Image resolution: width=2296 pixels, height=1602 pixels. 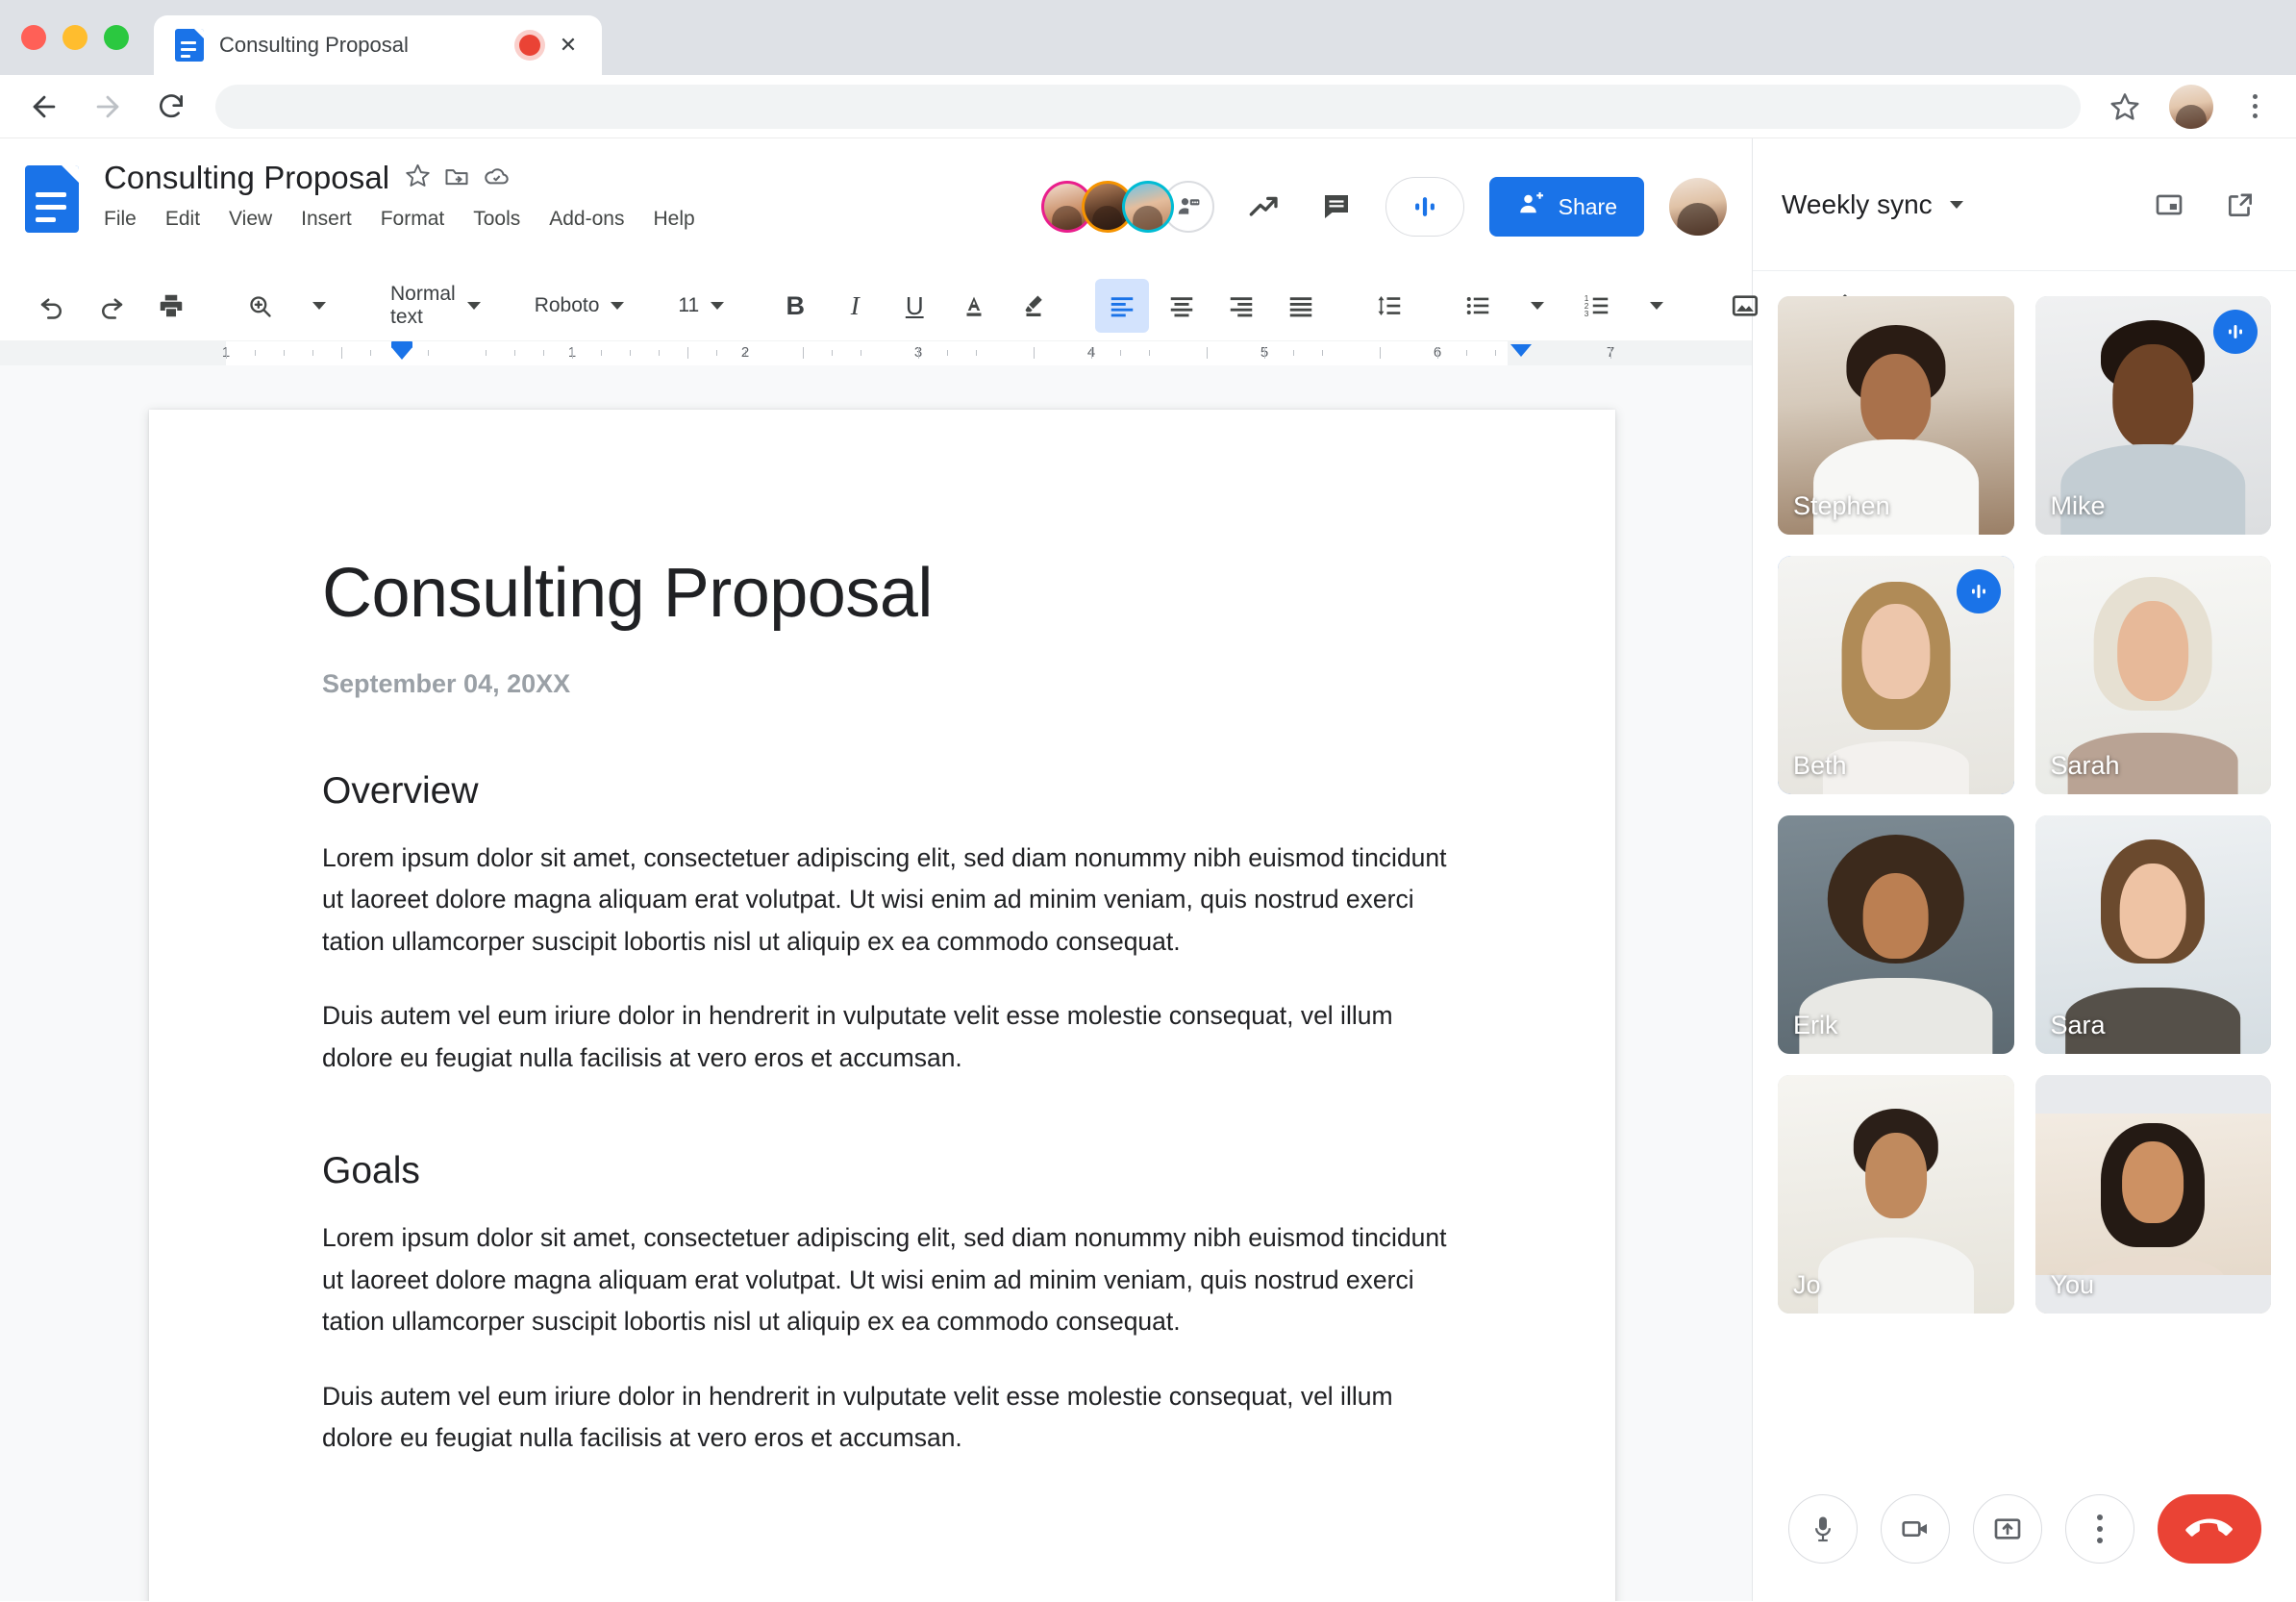 I want to click on right-indent-marker, so click(x=1521, y=351).